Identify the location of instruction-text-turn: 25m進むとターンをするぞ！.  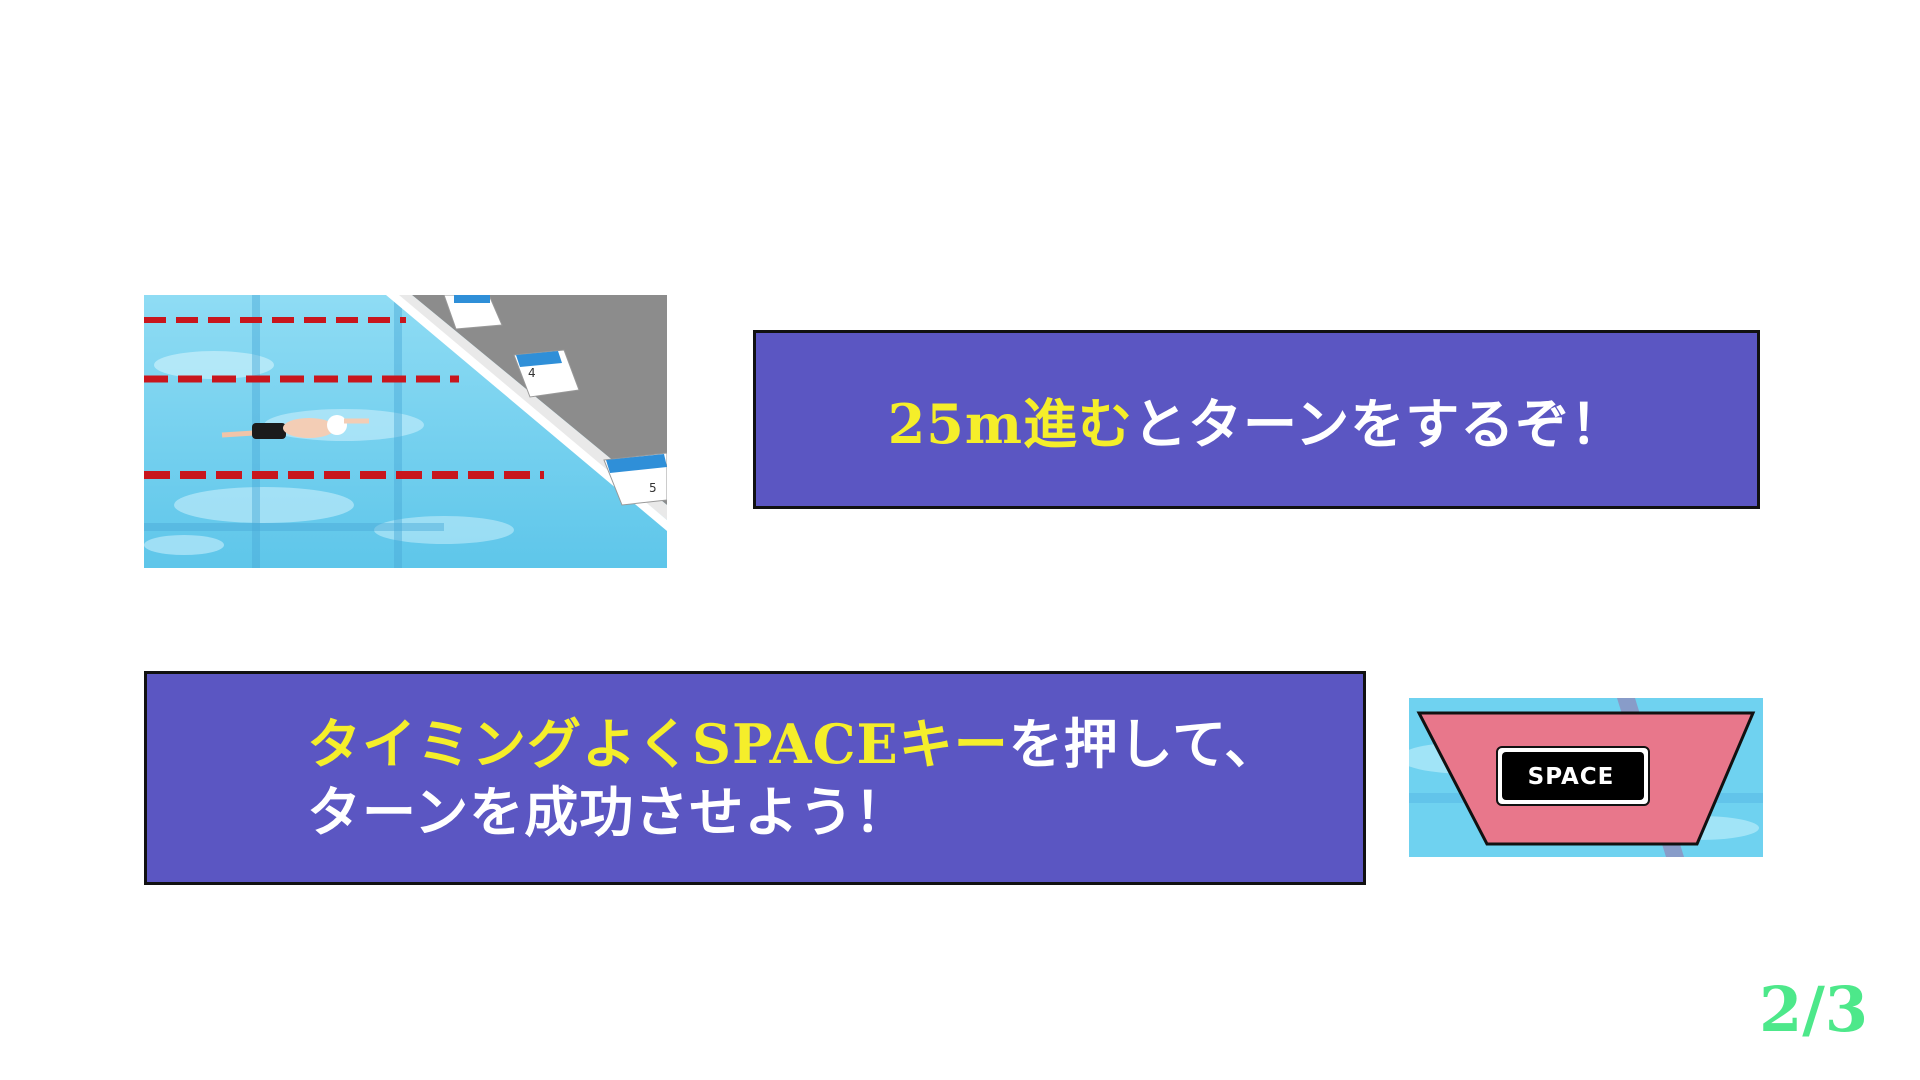
(1257, 419).